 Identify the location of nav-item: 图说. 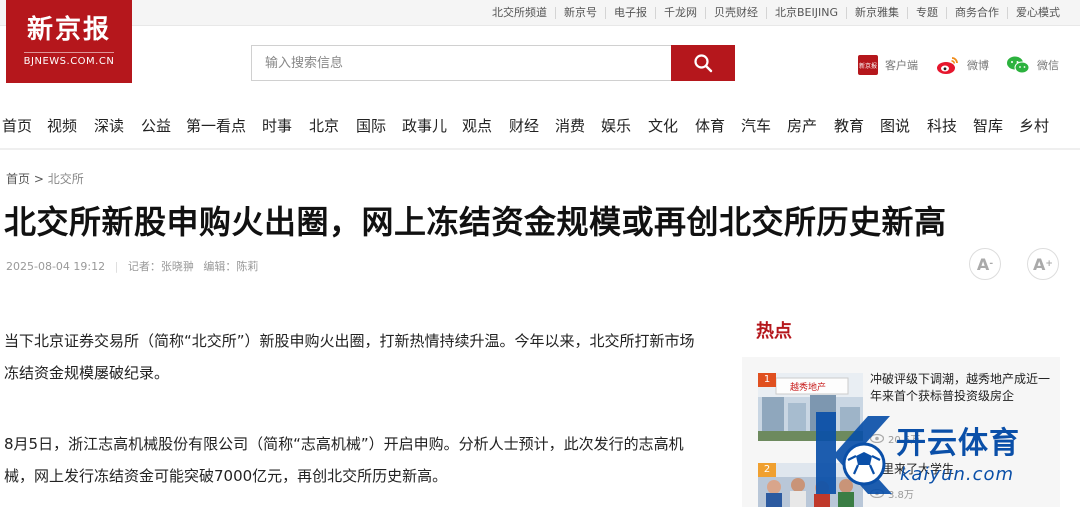
(895, 125).